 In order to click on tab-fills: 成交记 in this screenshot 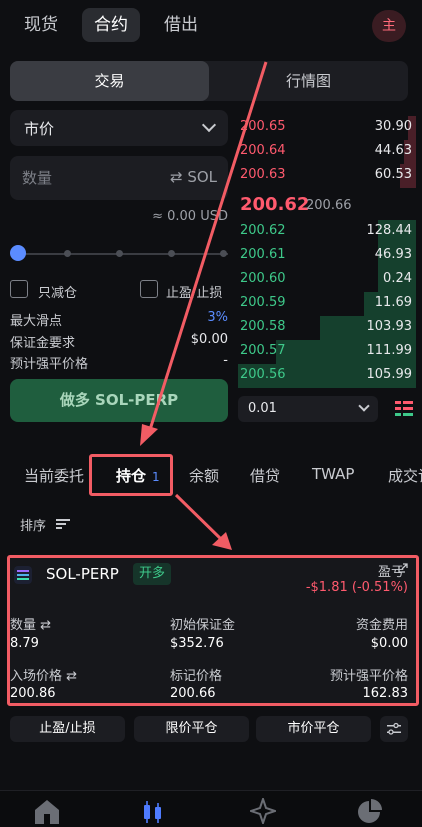, I will do `click(405, 475)`.